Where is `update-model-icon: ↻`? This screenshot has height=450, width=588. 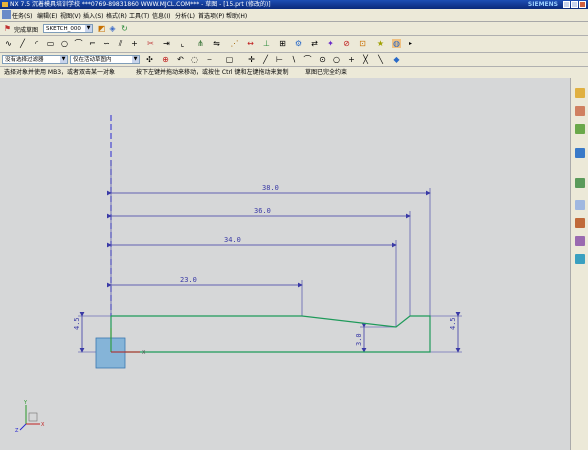 update-model-icon: ↻ is located at coordinates (124, 28).